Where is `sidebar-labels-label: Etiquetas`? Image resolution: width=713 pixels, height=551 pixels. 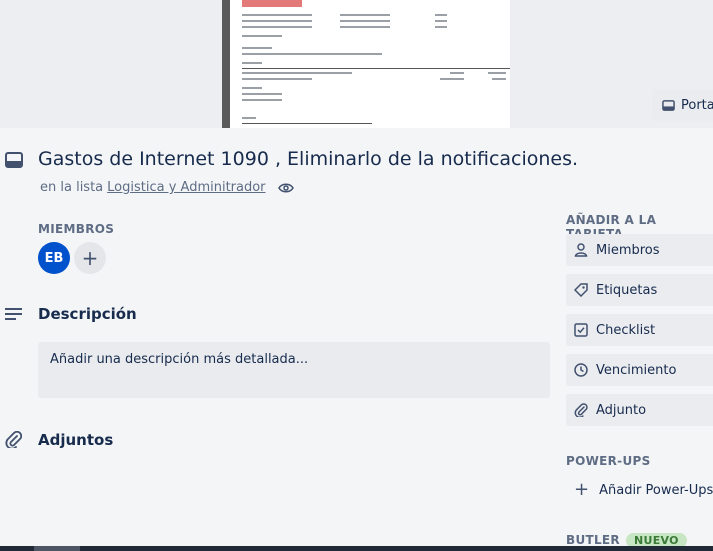 sidebar-labels-label: Etiquetas is located at coordinates (627, 290).